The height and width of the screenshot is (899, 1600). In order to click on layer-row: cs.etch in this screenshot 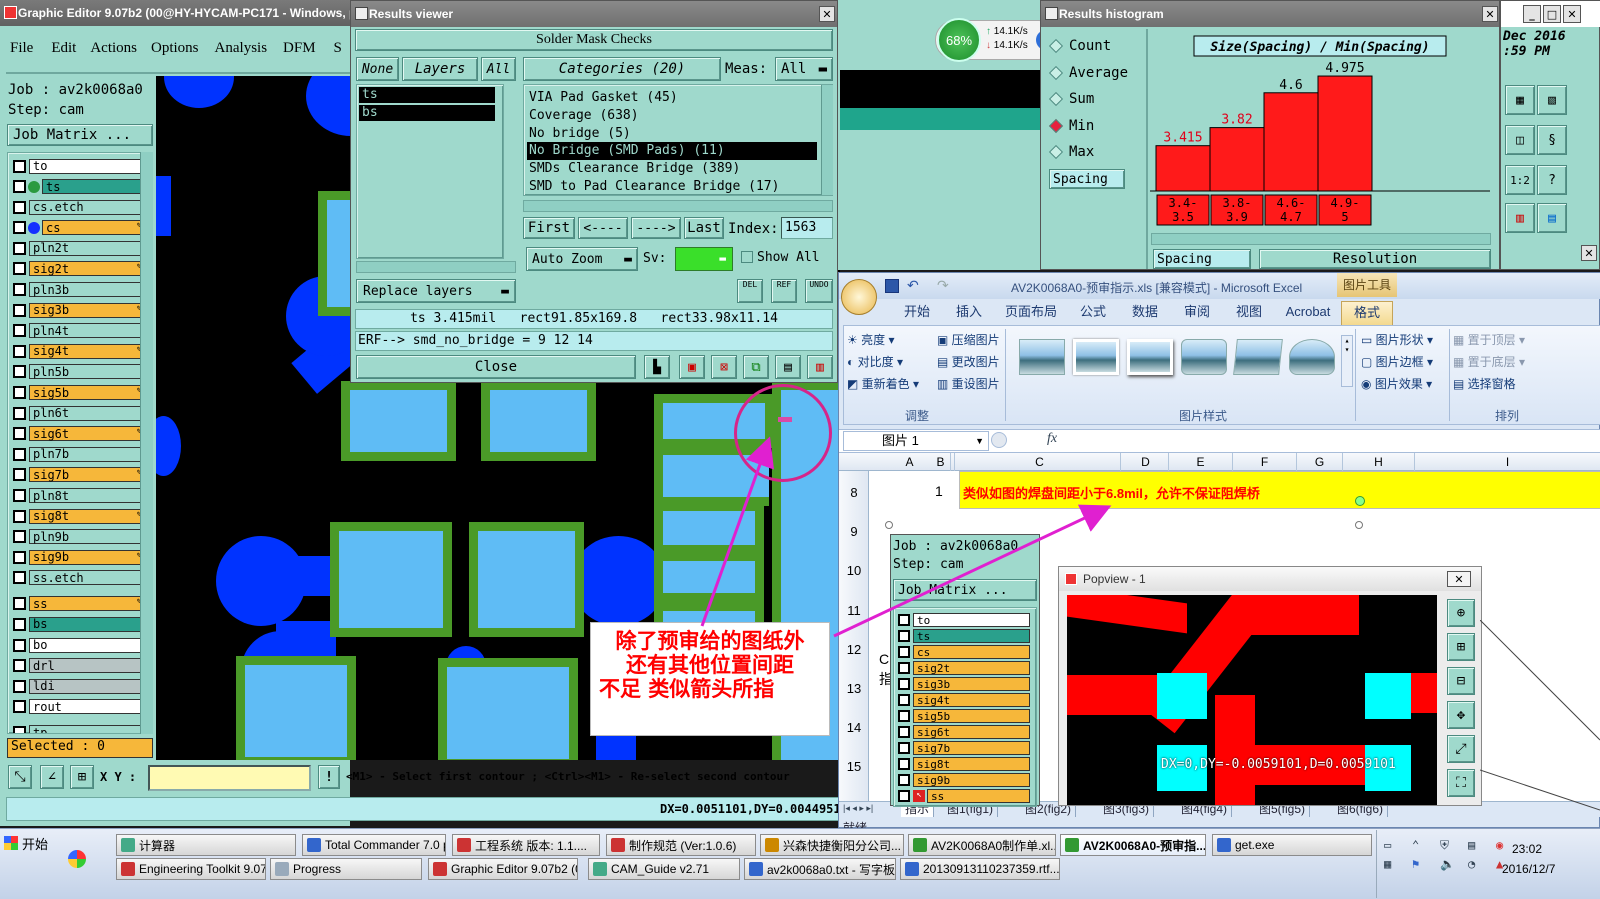, I will do `click(81, 207)`.